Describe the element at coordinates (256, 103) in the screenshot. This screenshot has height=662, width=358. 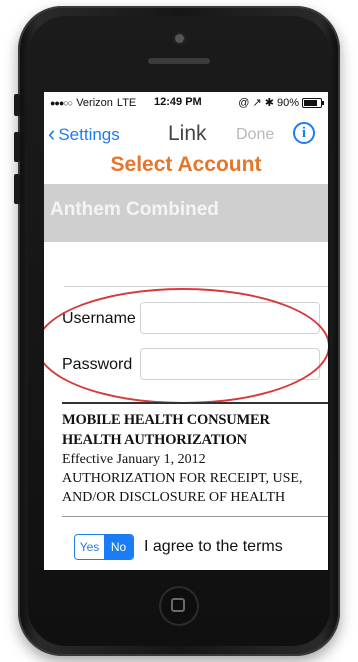
I see `location-bluetooth-icons: @ ↗ ✱` at that location.